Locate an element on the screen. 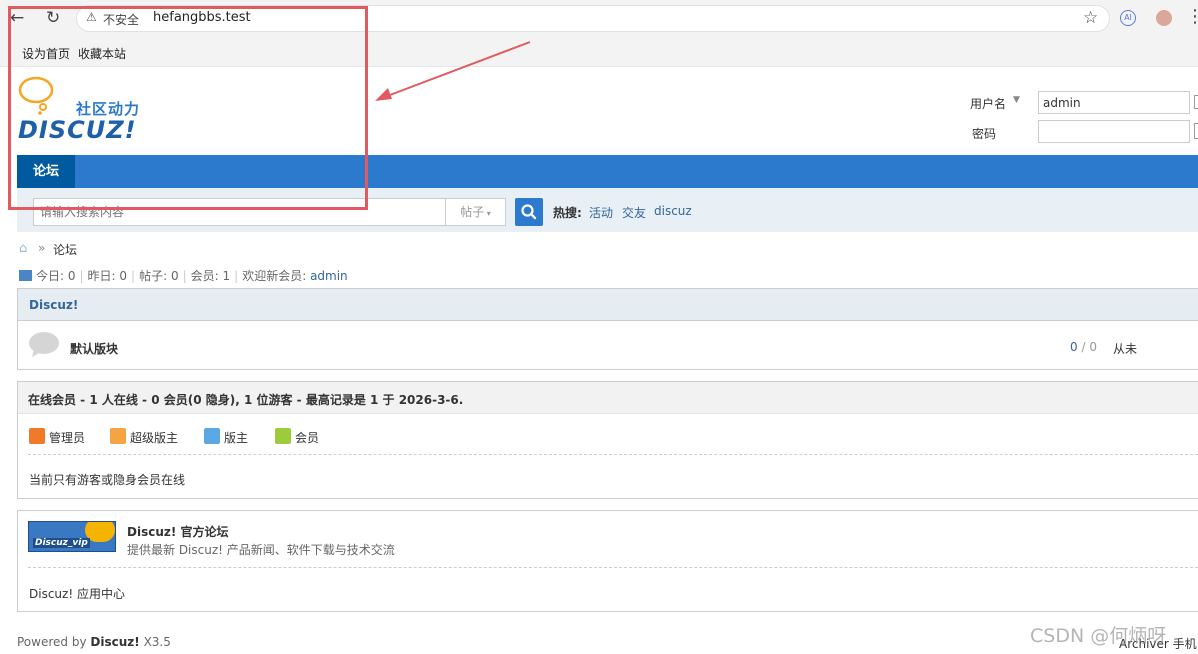 The image size is (1198, 654). admin-user-icon is located at coordinates (37, 436).